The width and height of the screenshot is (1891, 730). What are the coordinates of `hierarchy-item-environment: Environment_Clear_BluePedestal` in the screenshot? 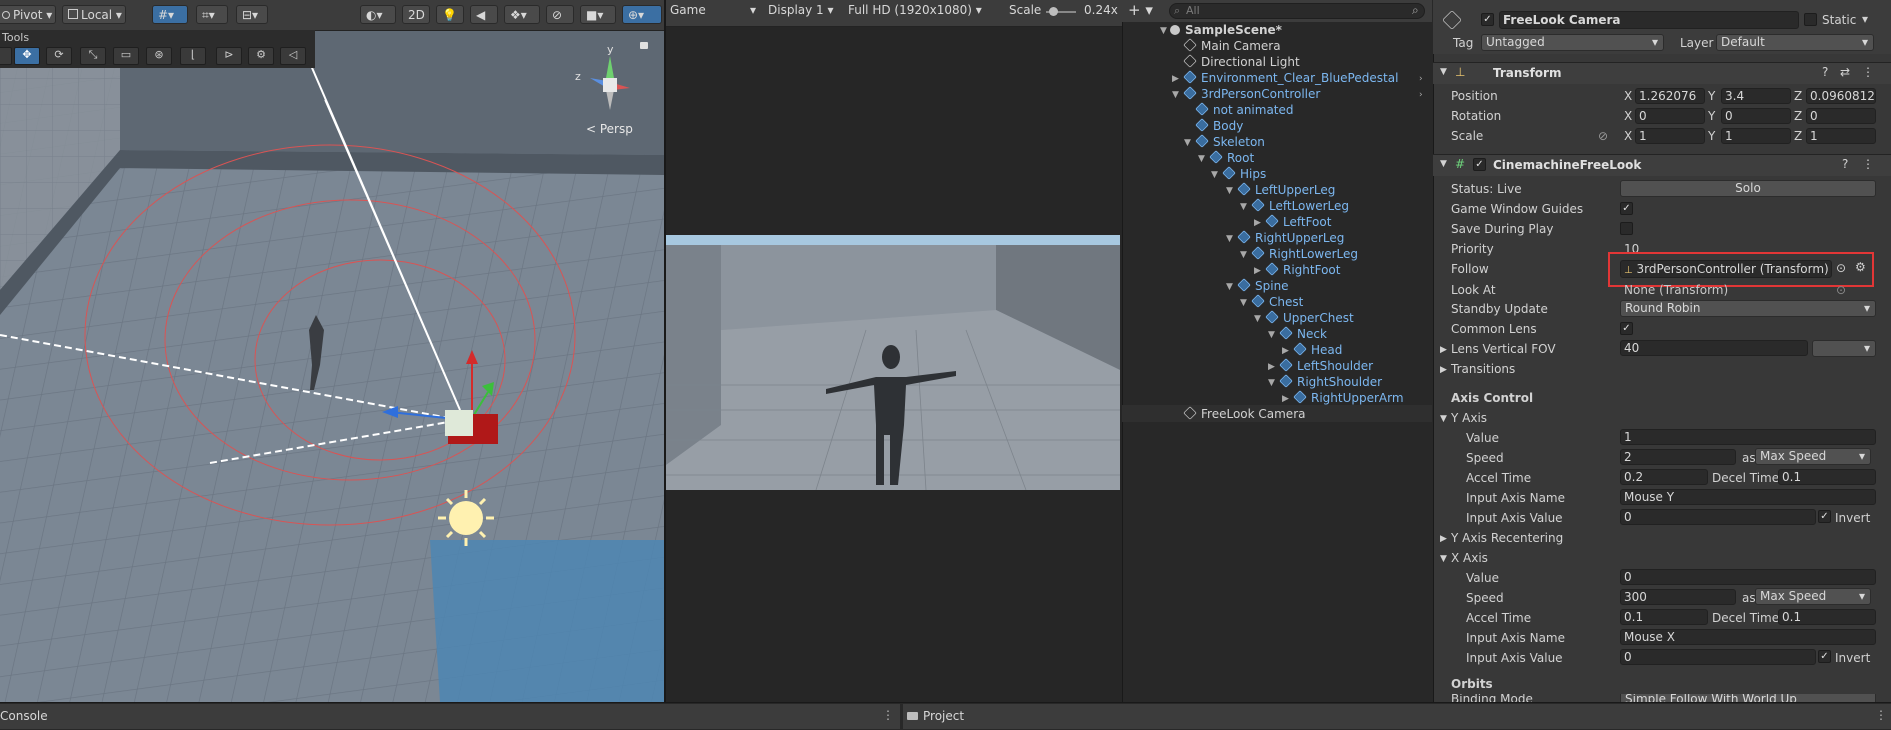 It's located at (1290, 78).